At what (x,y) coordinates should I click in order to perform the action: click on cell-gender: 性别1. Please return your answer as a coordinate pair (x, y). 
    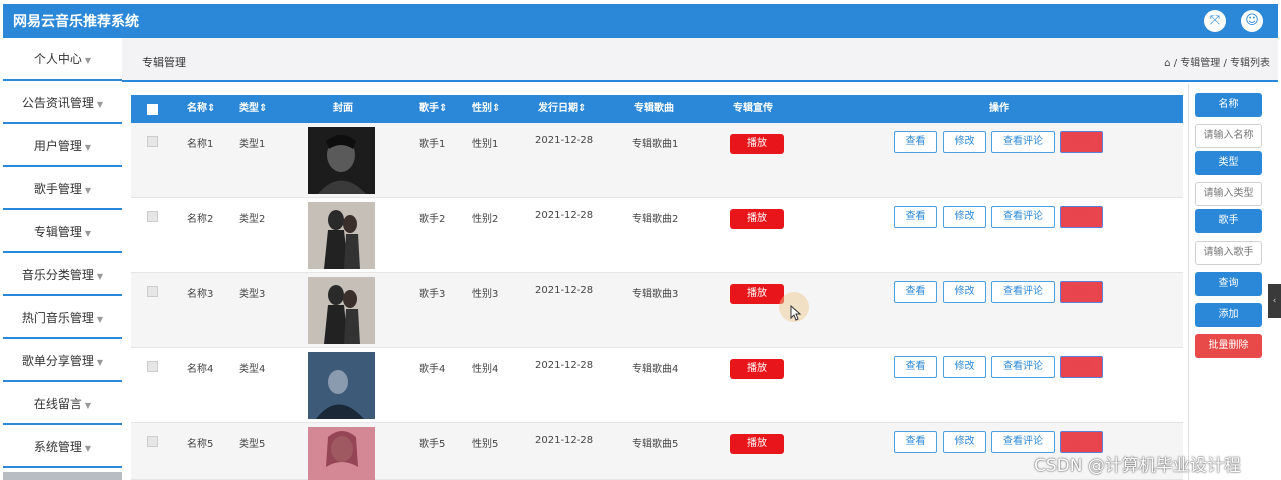
    Looking at the image, I should click on (485, 144).